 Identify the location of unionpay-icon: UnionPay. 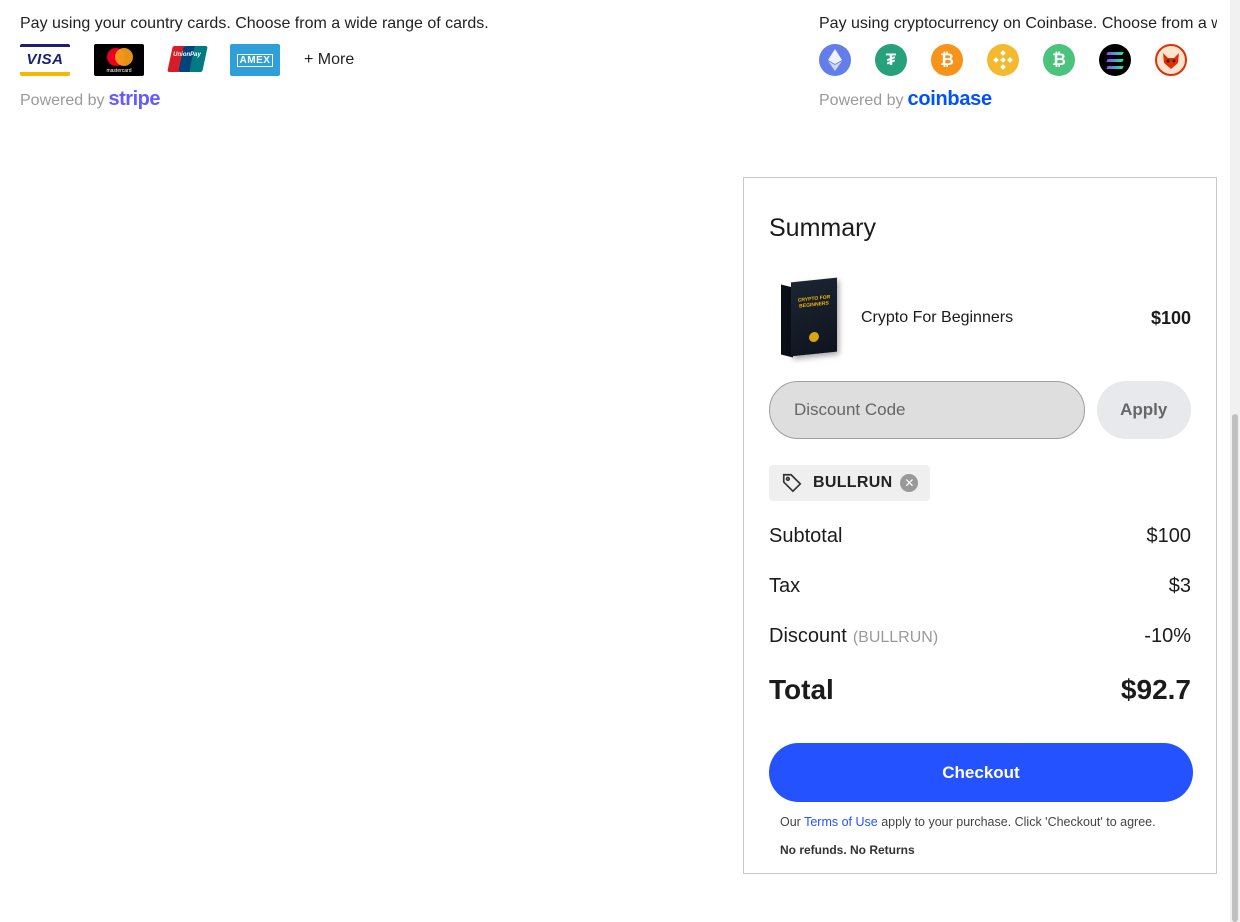
(187, 60).